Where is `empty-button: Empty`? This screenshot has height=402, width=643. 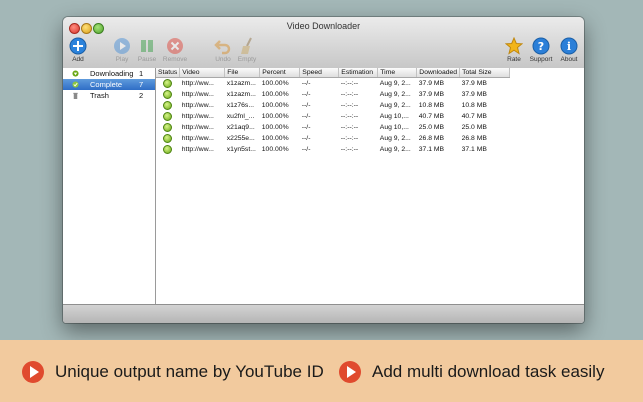 empty-button: Empty is located at coordinates (247, 50).